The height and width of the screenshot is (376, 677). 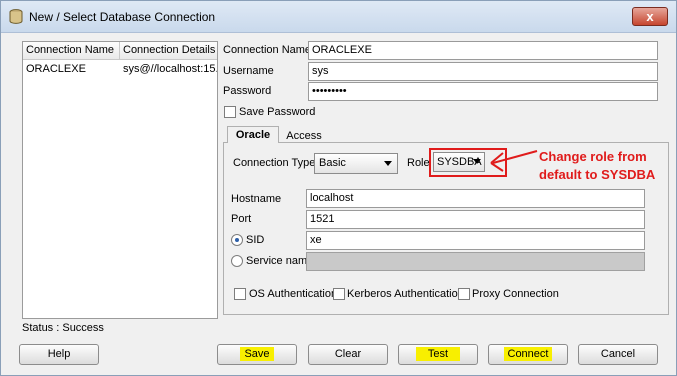 What do you see at coordinates (475, 261) in the screenshot?
I see `service-name-field` at bounding box center [475, 261].